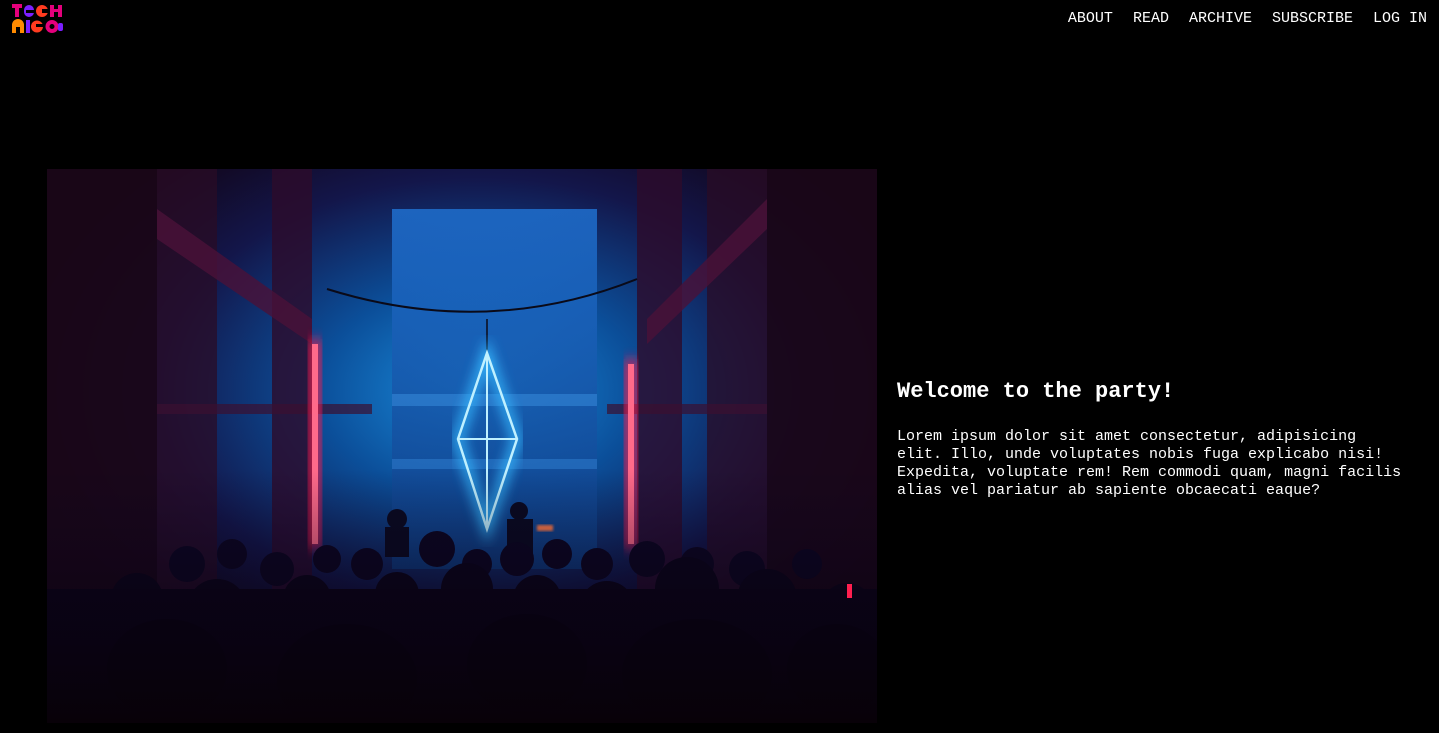 Image resolution: width=1439 pixels, height=733 pixels. Describe the element at coordinates (1302, 19) in the screenshot. I see `nav-subscribe: SUBSCRIBE` at that location.